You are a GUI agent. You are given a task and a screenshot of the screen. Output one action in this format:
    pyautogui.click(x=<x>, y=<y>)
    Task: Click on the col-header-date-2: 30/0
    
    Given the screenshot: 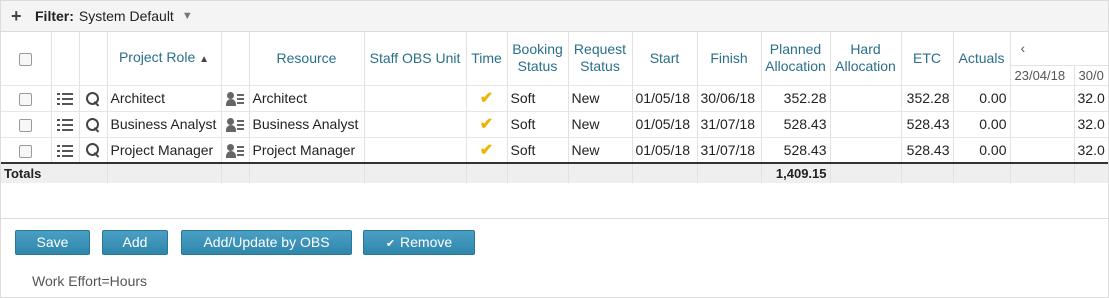 What is the action you would take?
    pyautogui.click(x=1091, y=74)
    